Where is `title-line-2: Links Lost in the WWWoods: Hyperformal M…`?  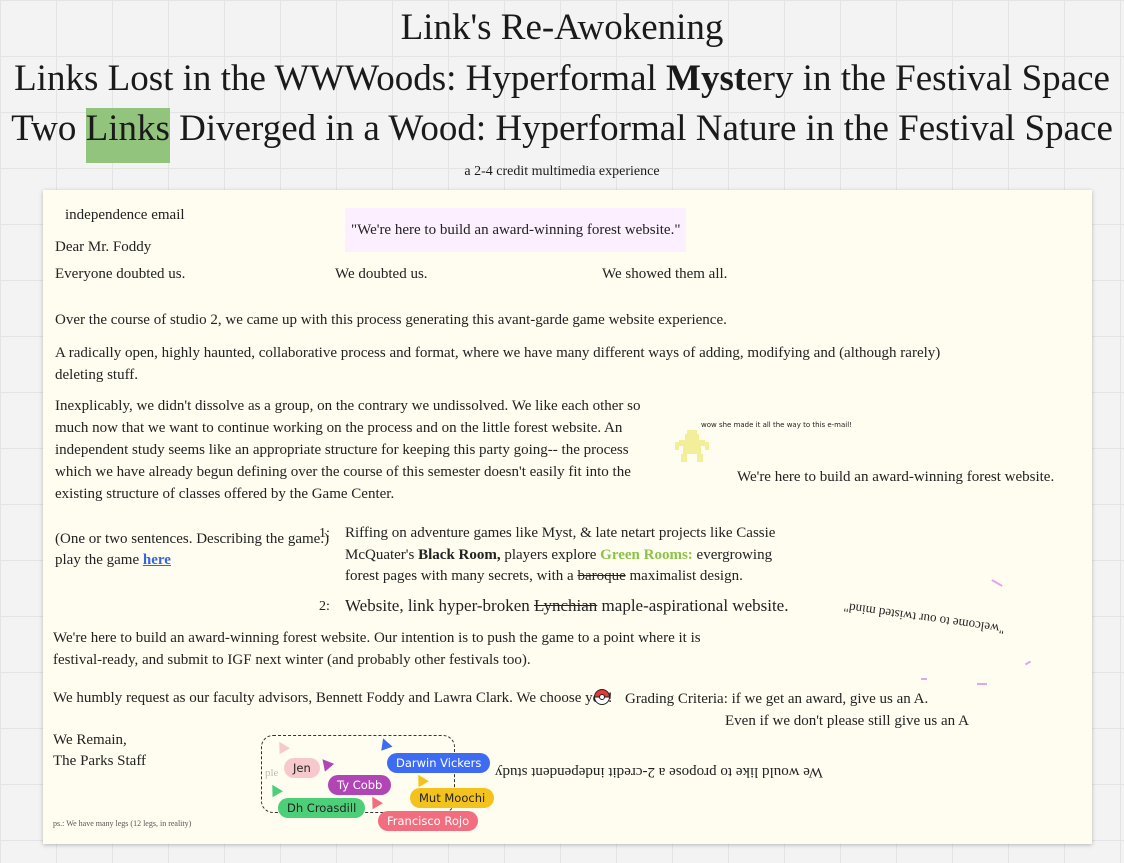 title-line-2: Links Lost in the WWWoods: Hyperformal M… is located at coordinates (562, 78).